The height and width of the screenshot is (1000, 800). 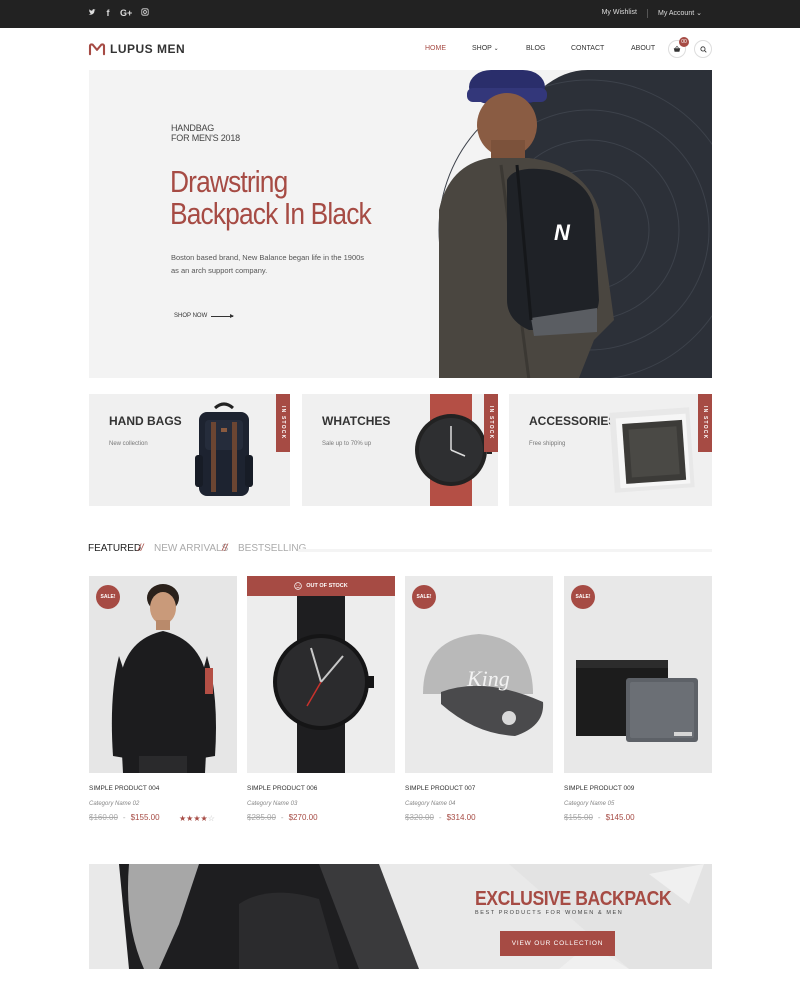 I want to click on product-name: SIMPLE PRODUCT 009, so click(x=599, y=788).